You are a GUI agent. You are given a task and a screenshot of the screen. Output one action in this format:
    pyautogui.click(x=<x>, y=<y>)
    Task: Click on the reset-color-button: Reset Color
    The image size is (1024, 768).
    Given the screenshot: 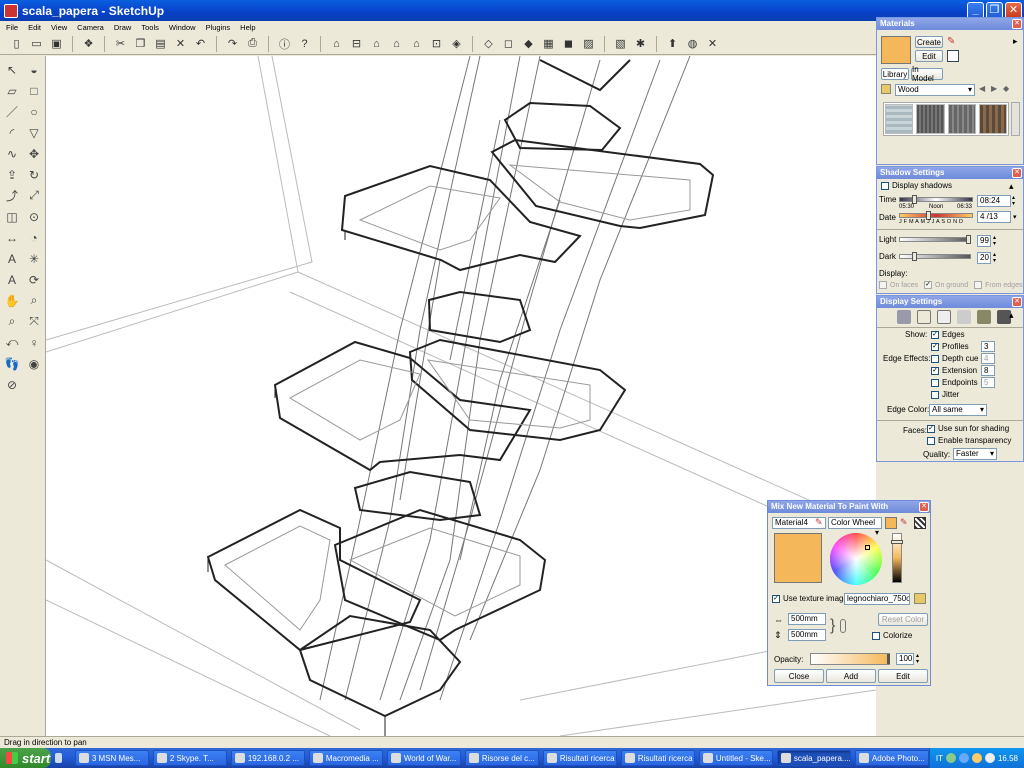 What is the action you would take?
    pyautogui.click(x=903, y=619)
    